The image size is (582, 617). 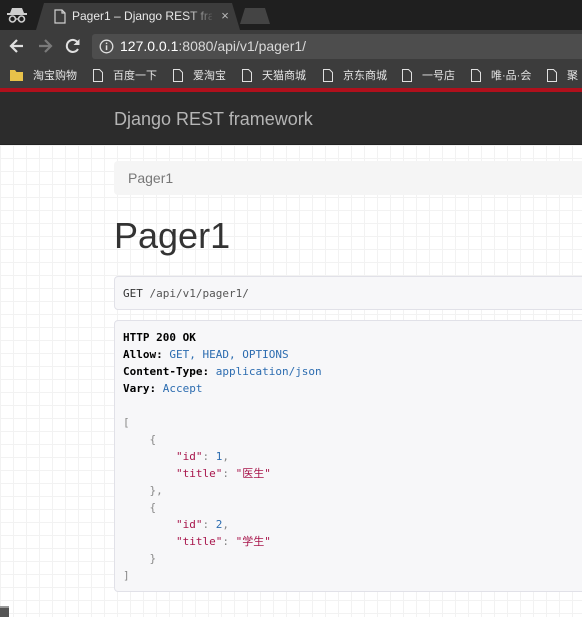 I want to click on bookmark-item: 百度一下, so click(x=125, y=75).